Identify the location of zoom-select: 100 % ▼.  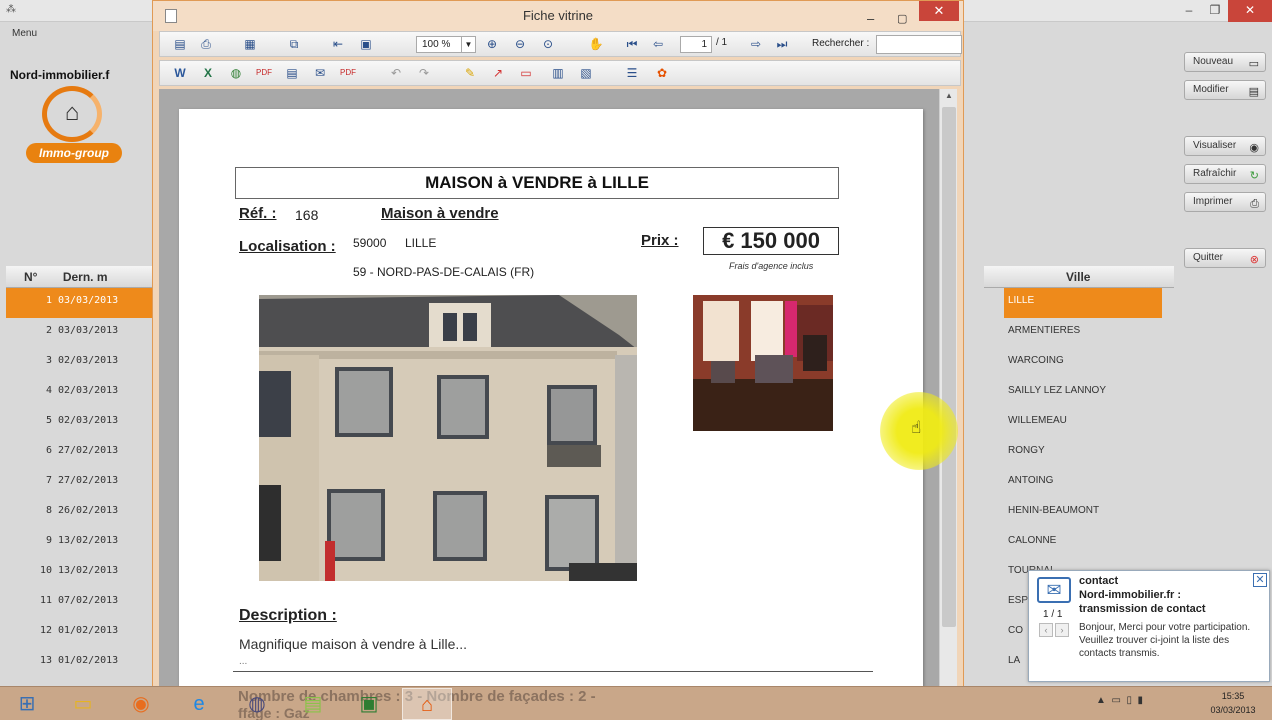
(446, 44).